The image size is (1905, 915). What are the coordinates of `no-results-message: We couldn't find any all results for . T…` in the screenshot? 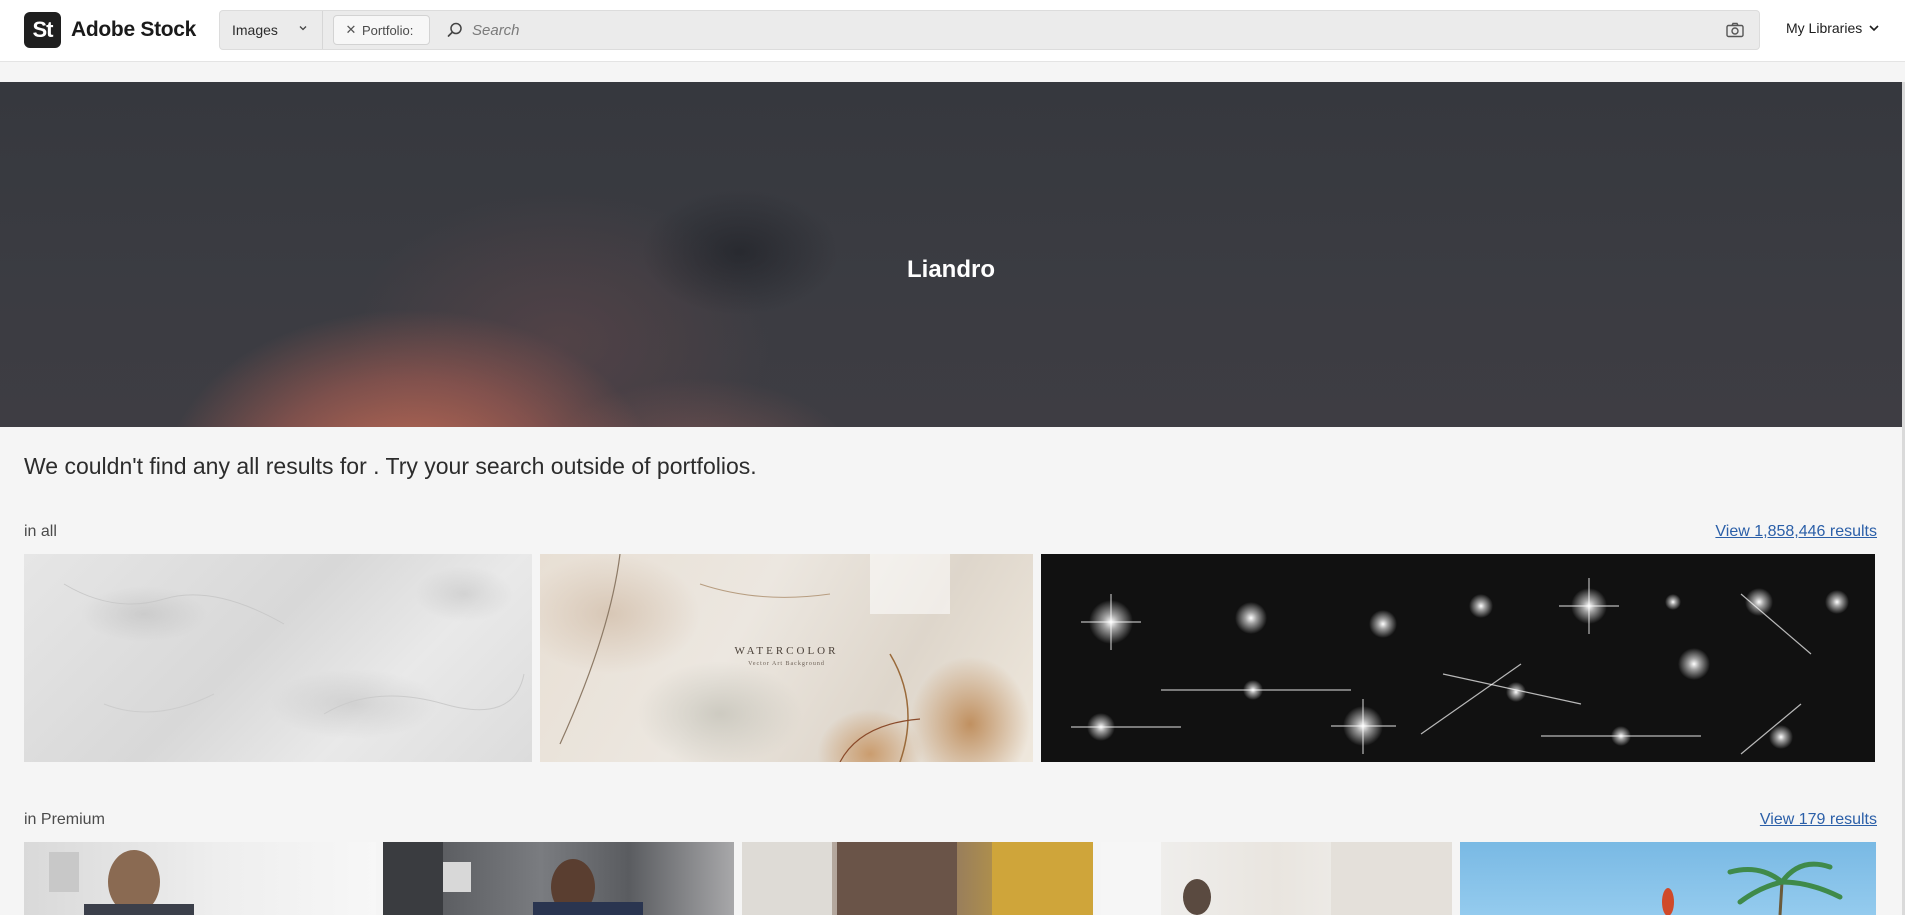 It's located at (390, 466).